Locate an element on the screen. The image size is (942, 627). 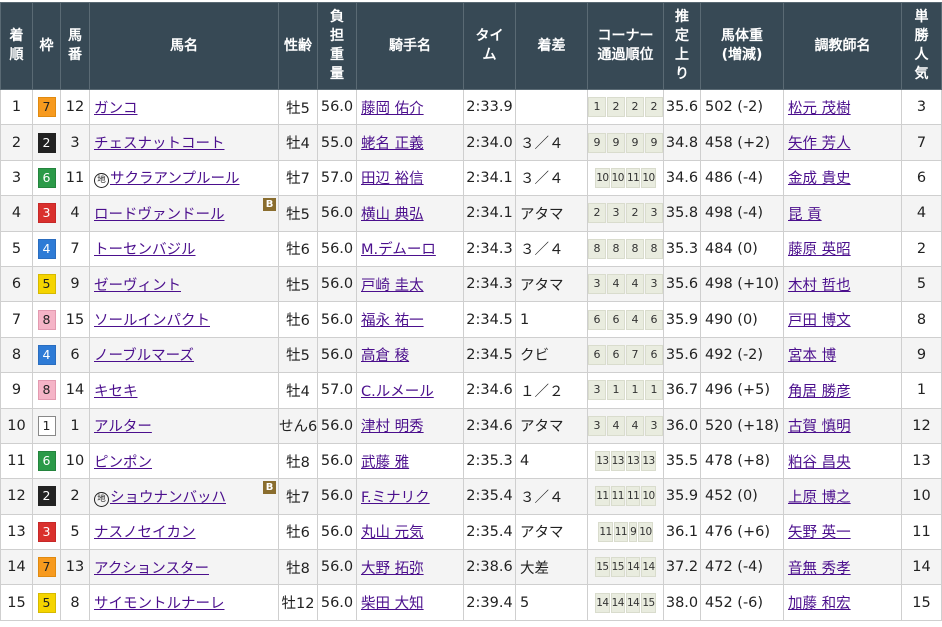
last3f-cell: 35.9 is located at coordinates (682, 496).